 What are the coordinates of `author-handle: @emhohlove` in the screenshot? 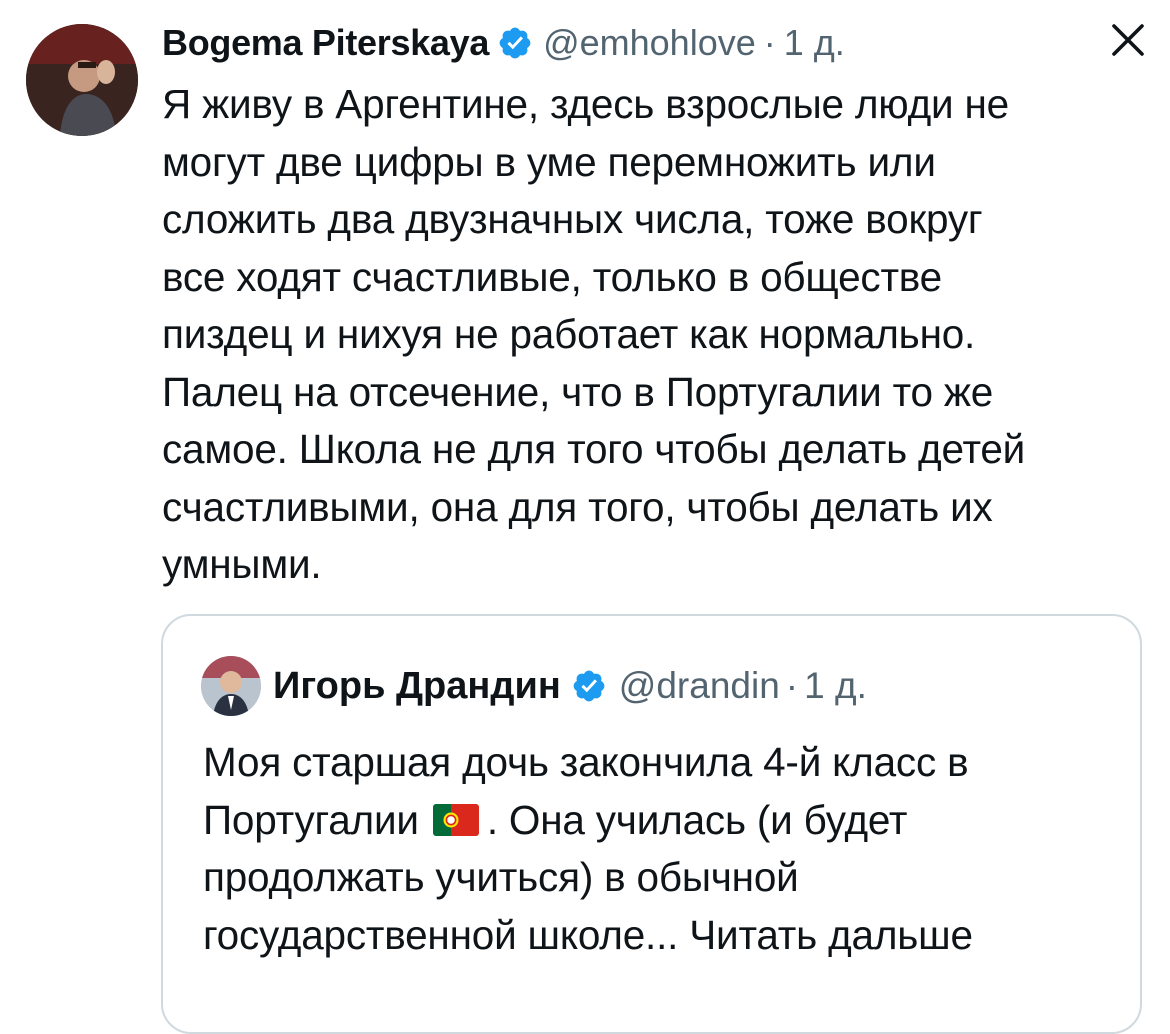 It's located at (649, 43).